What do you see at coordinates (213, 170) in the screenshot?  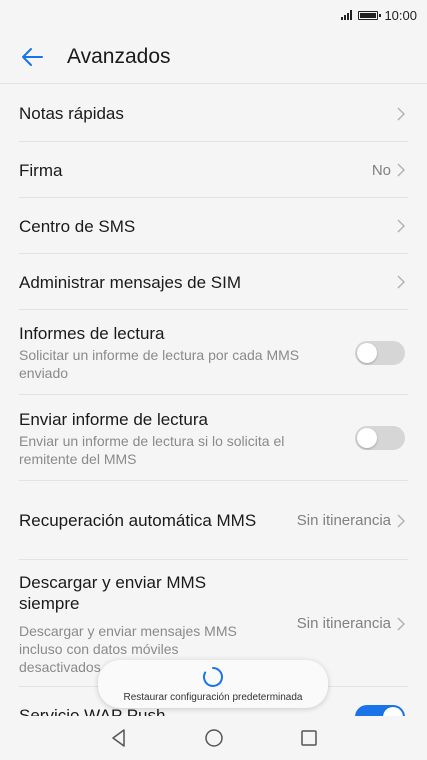 I see `setting-firma: Firma No` at bounding box center [213, 170].